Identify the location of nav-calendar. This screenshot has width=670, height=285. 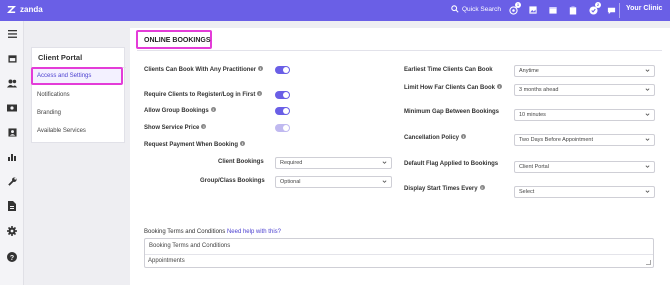
(12, 58).